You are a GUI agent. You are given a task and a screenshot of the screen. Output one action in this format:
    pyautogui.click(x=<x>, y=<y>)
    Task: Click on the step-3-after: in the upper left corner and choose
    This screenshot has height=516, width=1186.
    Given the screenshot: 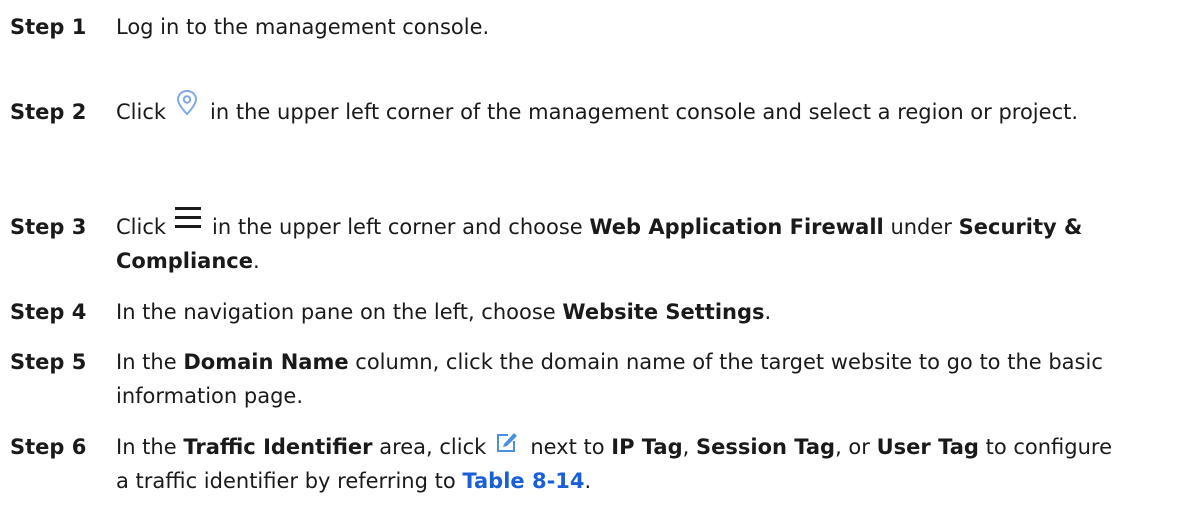 What is the action you would take?
    pyautogui.click(x=397, y=227)
    